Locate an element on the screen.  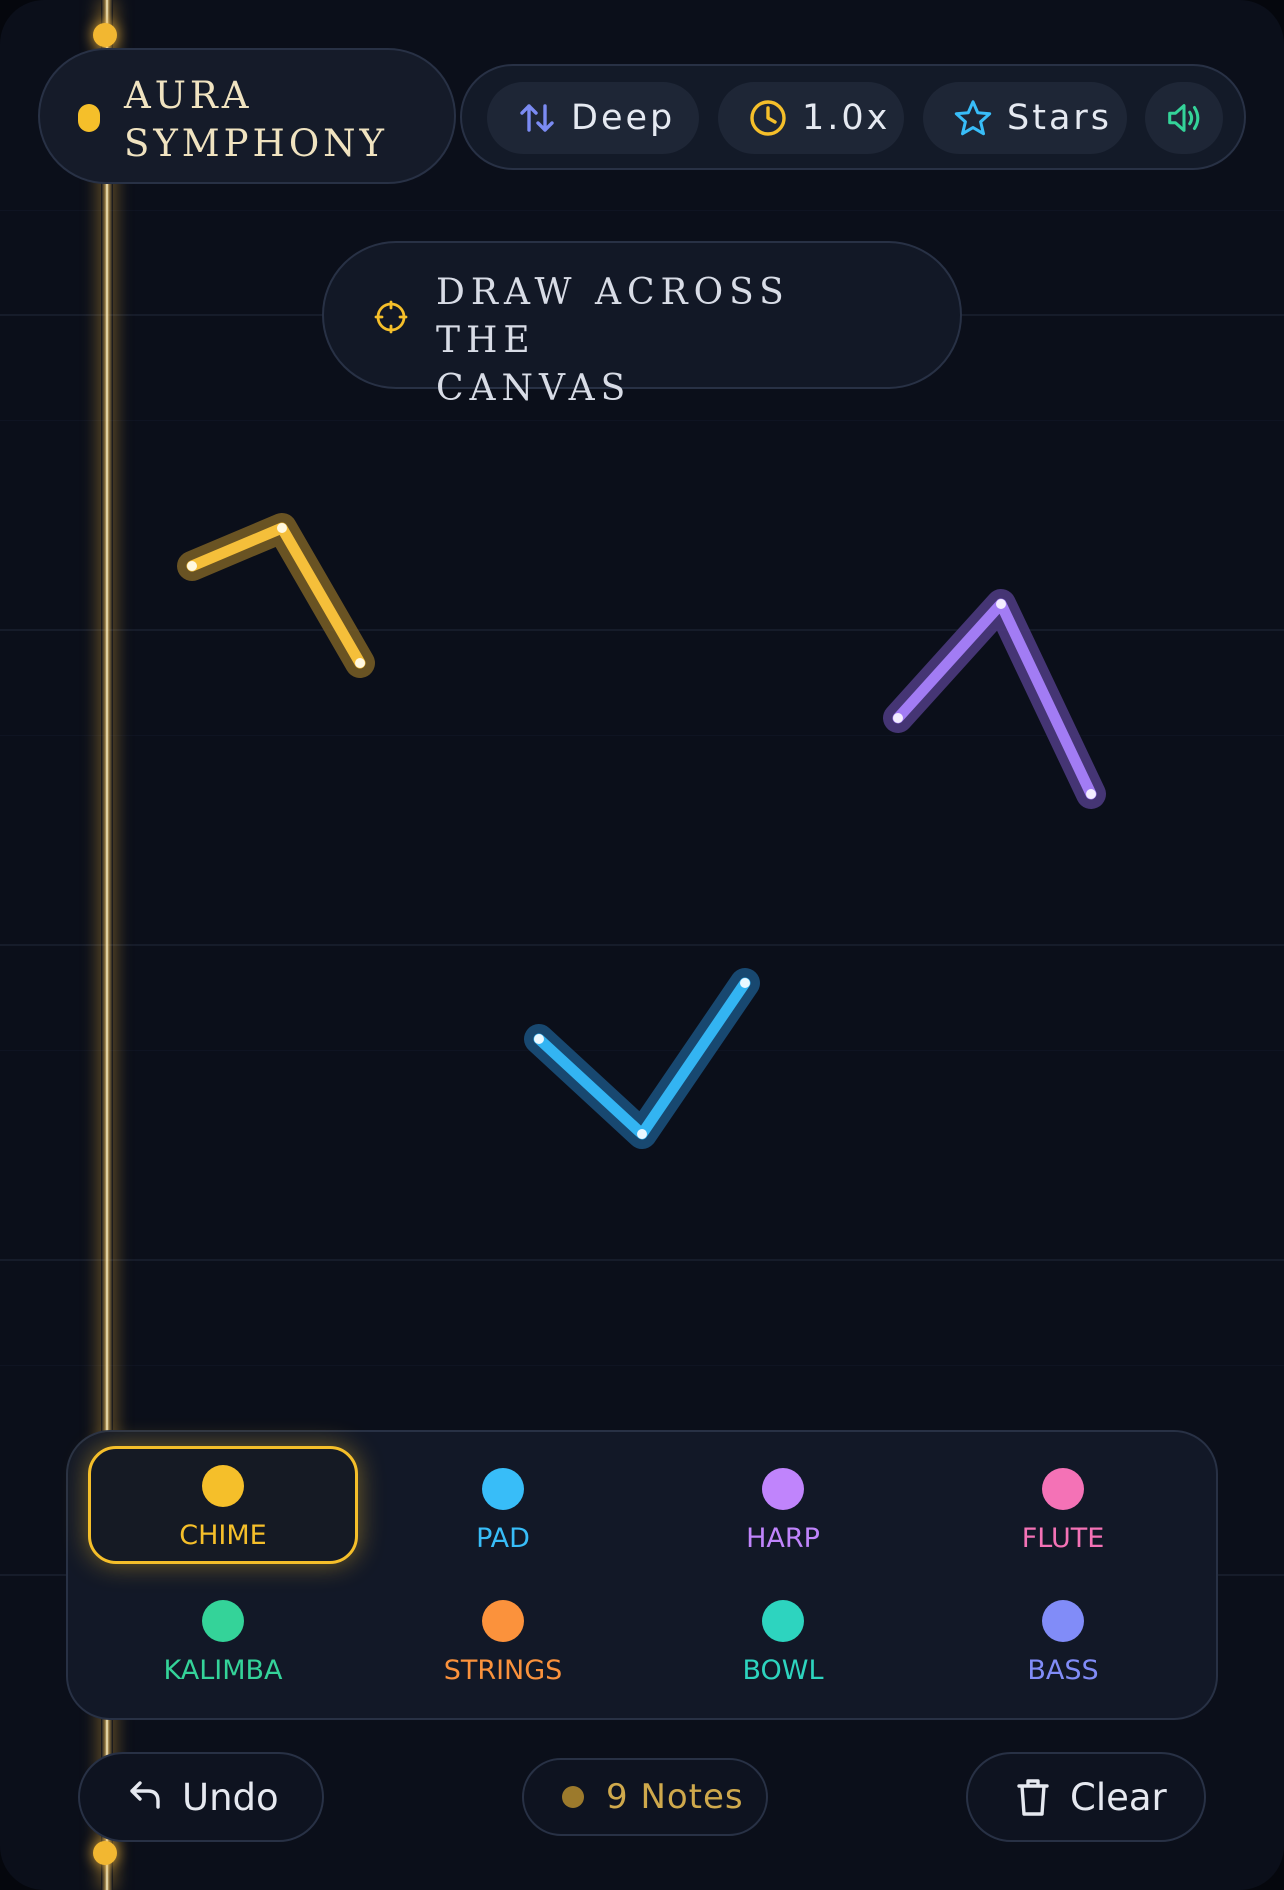
undo-button: Undo is located at coordinates (201, 1797).